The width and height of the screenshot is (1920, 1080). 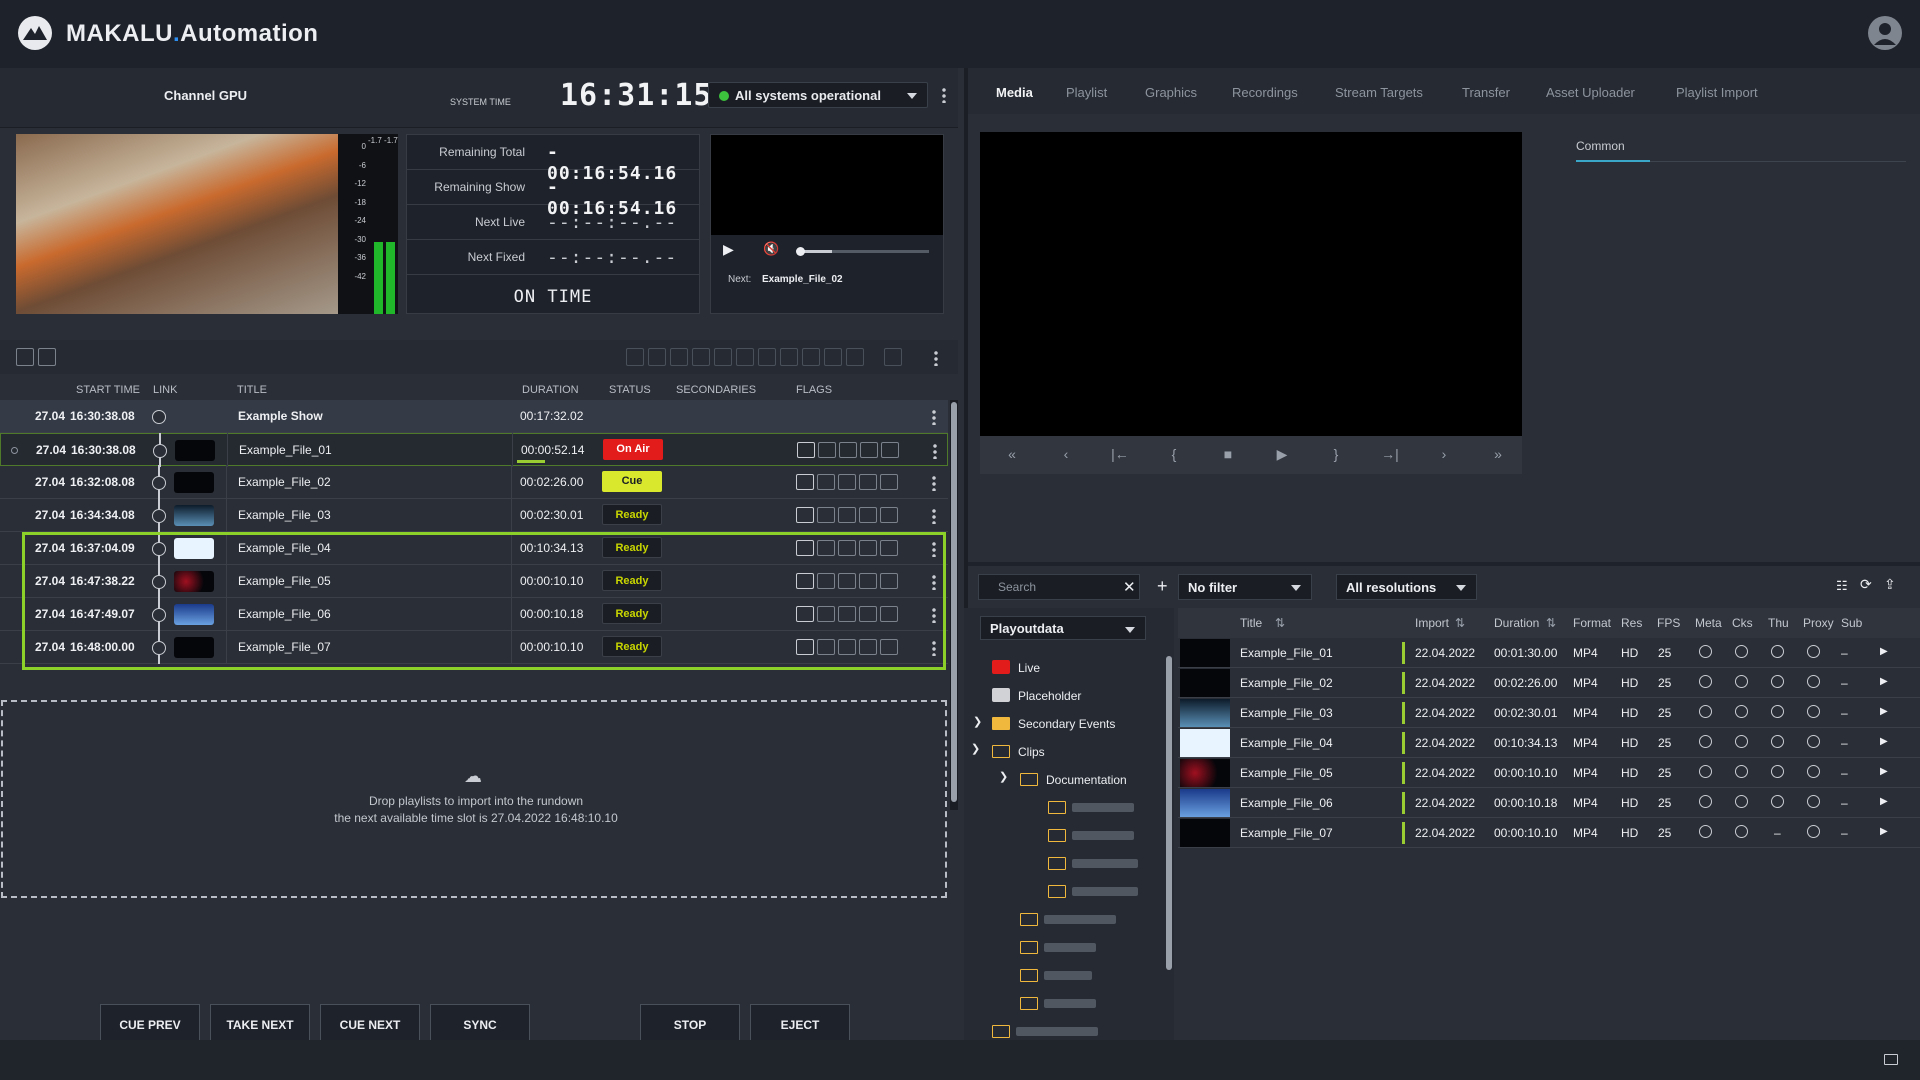 I want to click on add-icon: +, so click(x=1162, y=586).